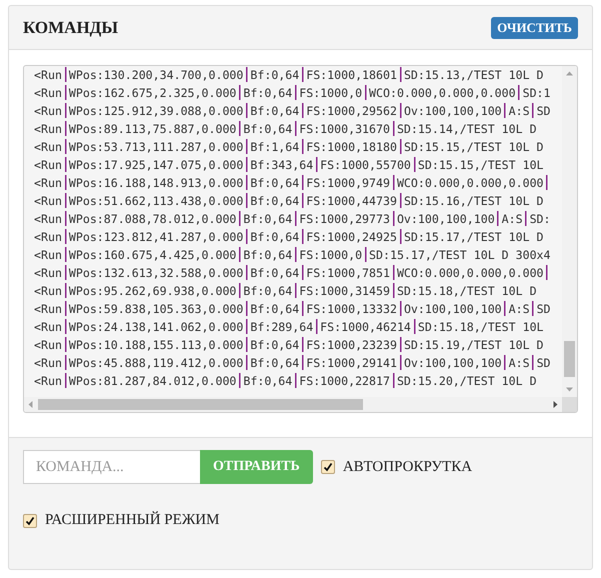 This screenshot has width=601, height=578. Describe the element at coordinates (132, 520) in the screenshot. I see `checkbox-label: РАСШИРЕННЫЙ РЕЖИМ` at that location.